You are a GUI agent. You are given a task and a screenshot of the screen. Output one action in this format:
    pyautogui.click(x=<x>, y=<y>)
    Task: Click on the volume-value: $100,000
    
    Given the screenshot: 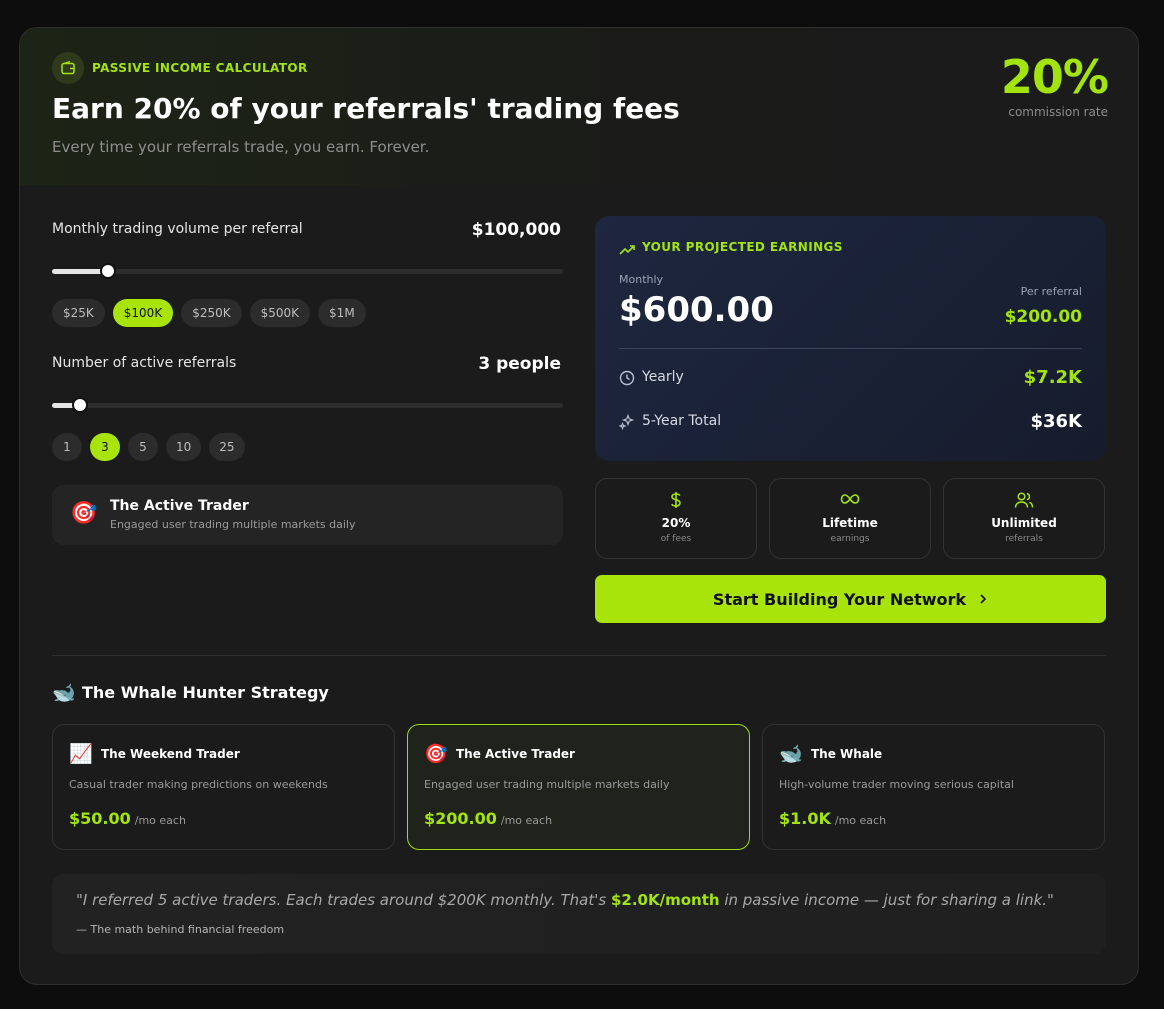 What is the action you would take?
    pyautogui.click(x=516, y=230)
    